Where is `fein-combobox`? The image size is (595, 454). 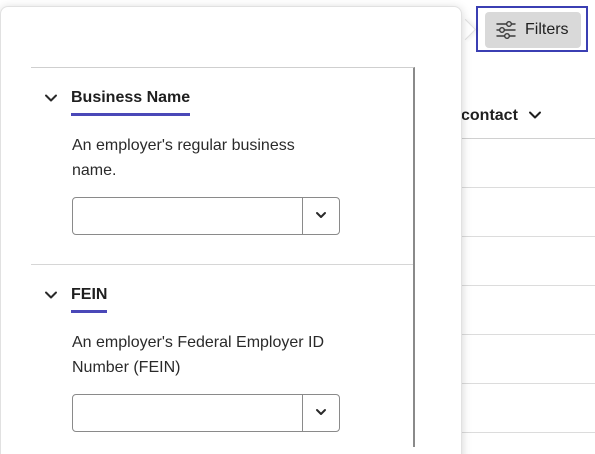
fein-combobox is located at coordinates (206, 413).